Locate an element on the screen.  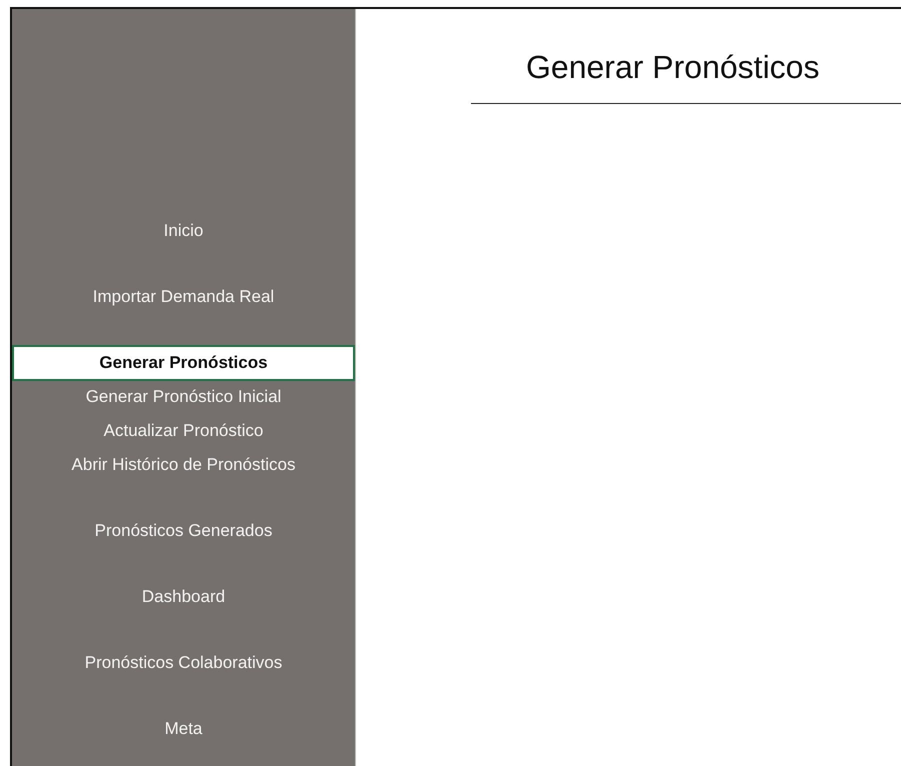
sidebar-item: Inicio is located at coordinates (184, 231).